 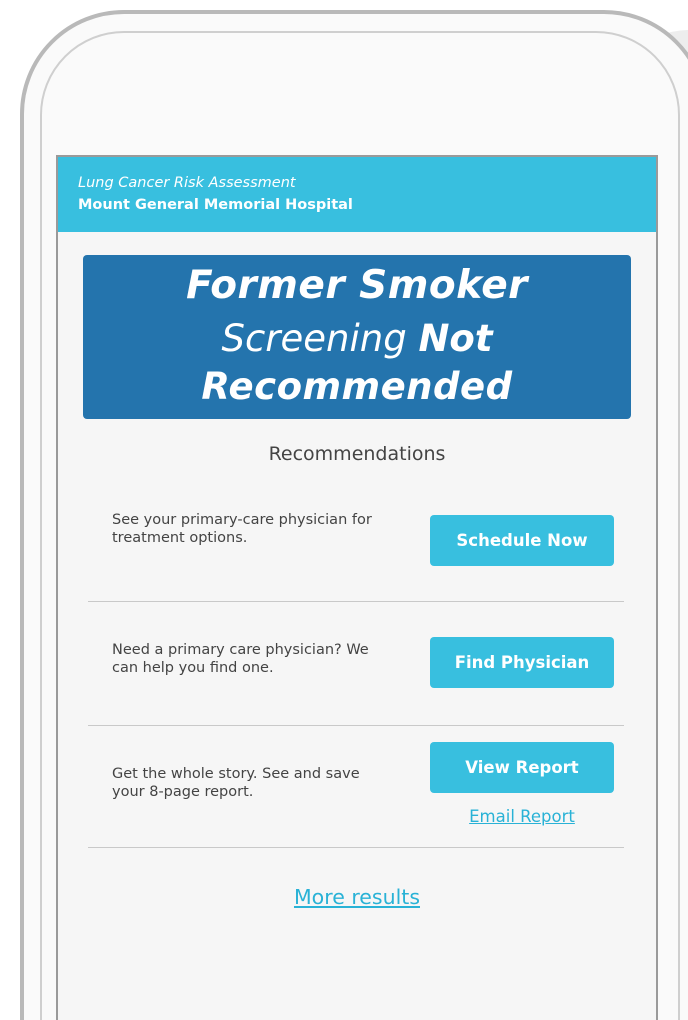 What do you see at coordinates (357, 386) in the screenshot?
I see `recommended-word: Recommended` at bounding box center [357, 386].